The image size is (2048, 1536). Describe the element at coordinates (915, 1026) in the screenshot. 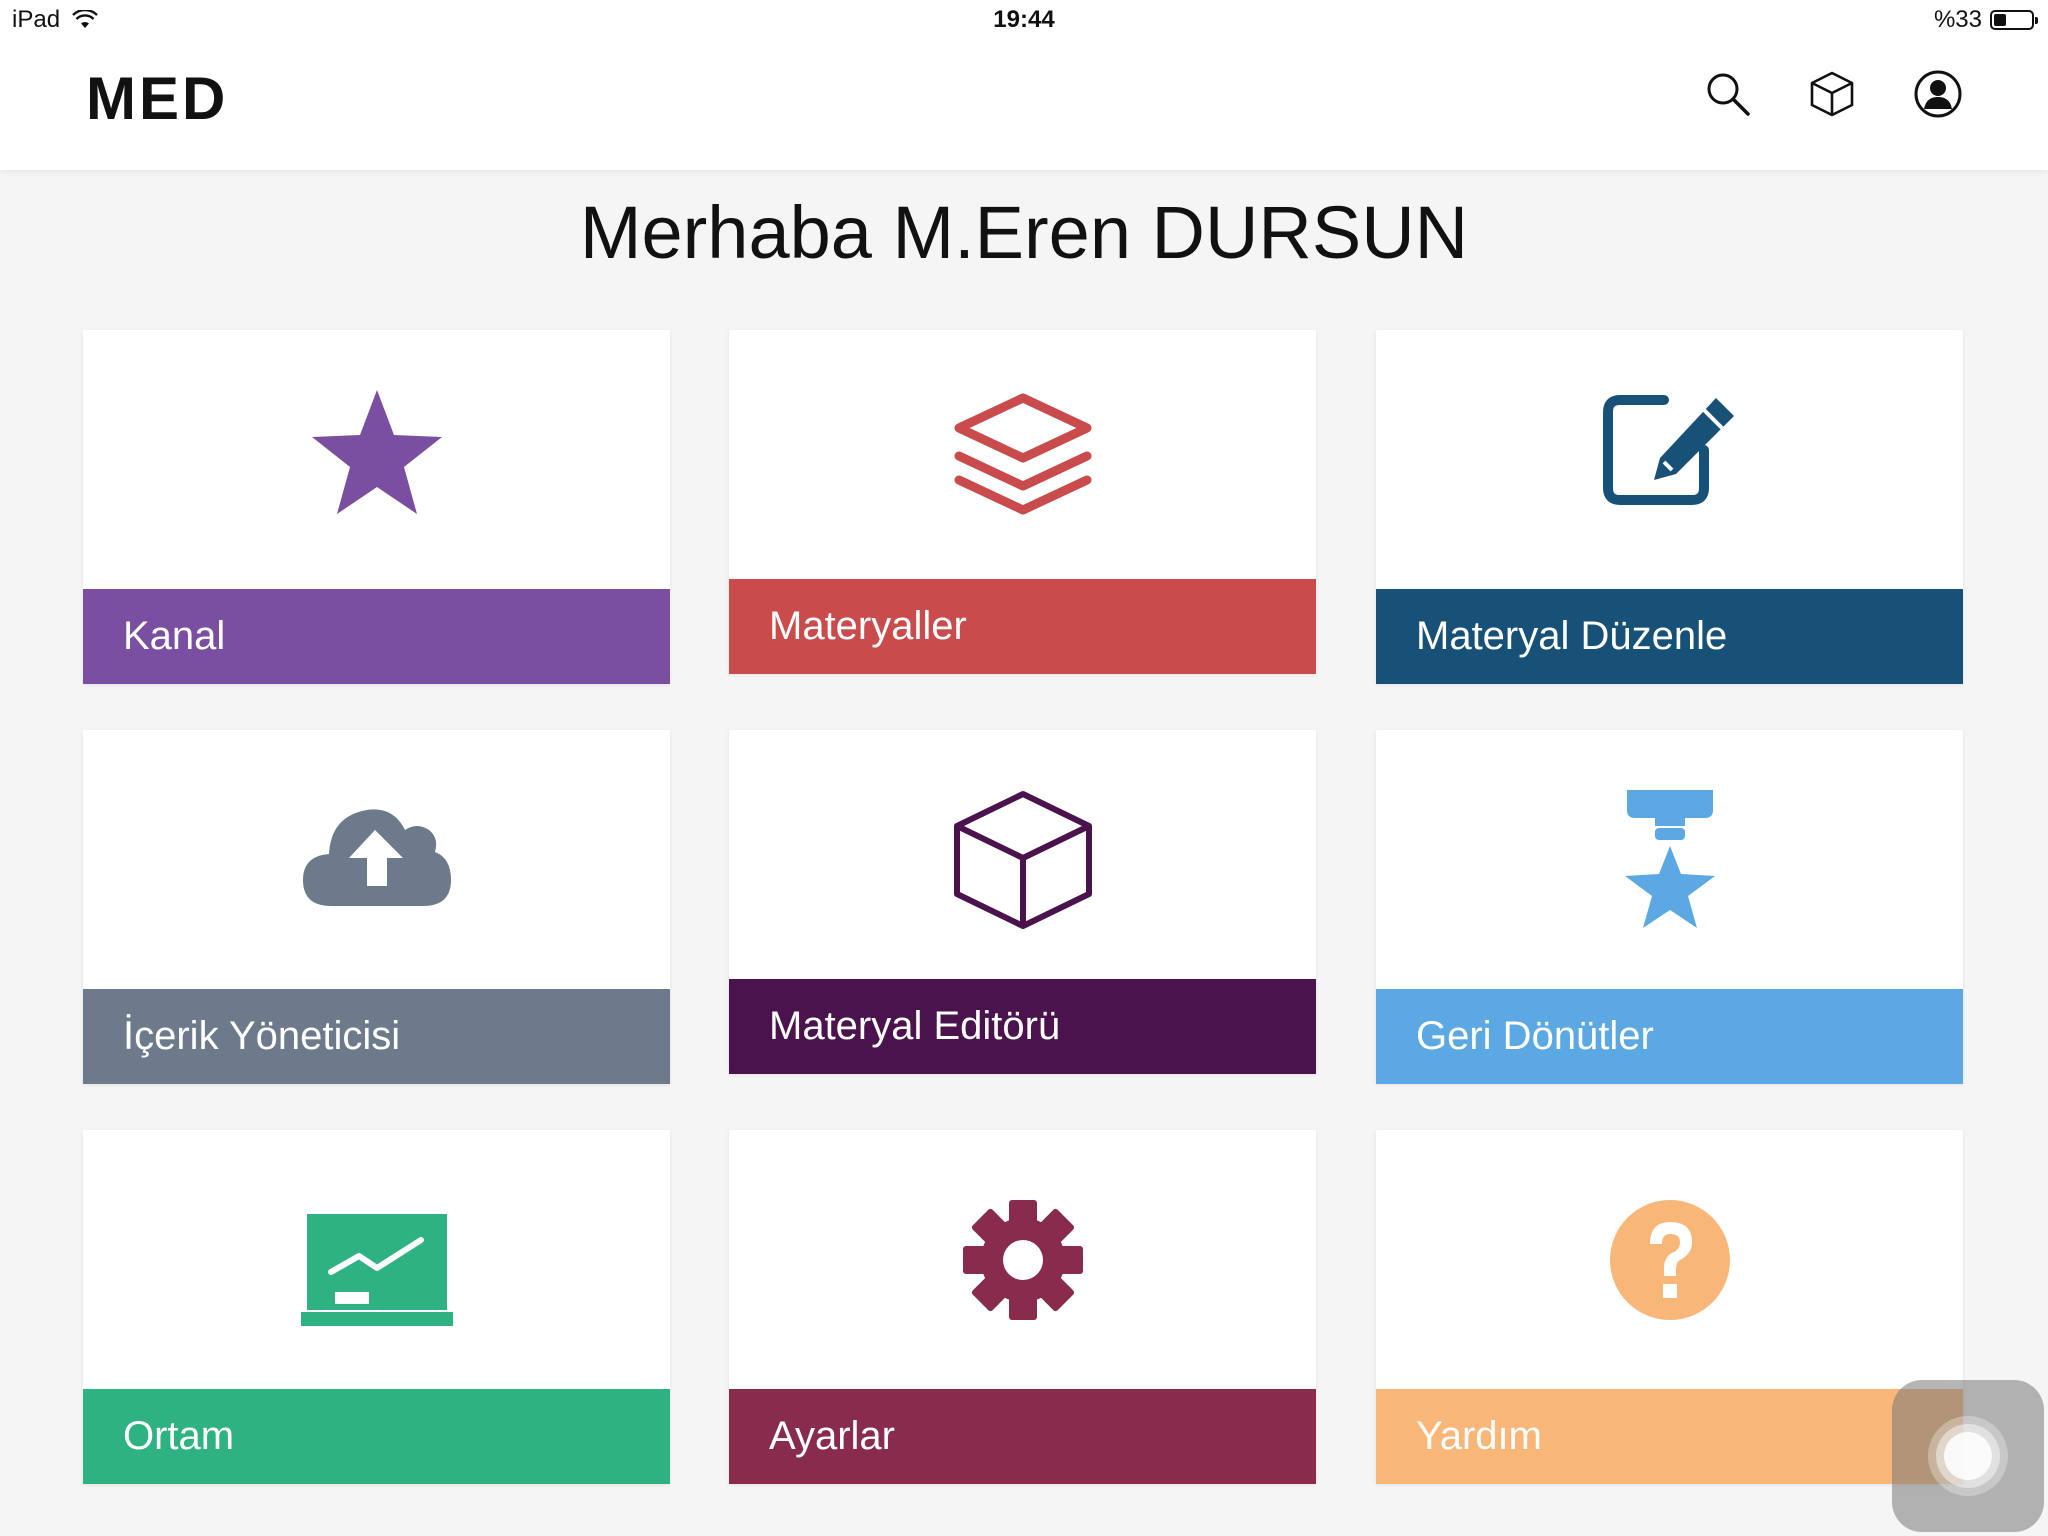

I see `tile-label: Materyal Editörü` at that location.